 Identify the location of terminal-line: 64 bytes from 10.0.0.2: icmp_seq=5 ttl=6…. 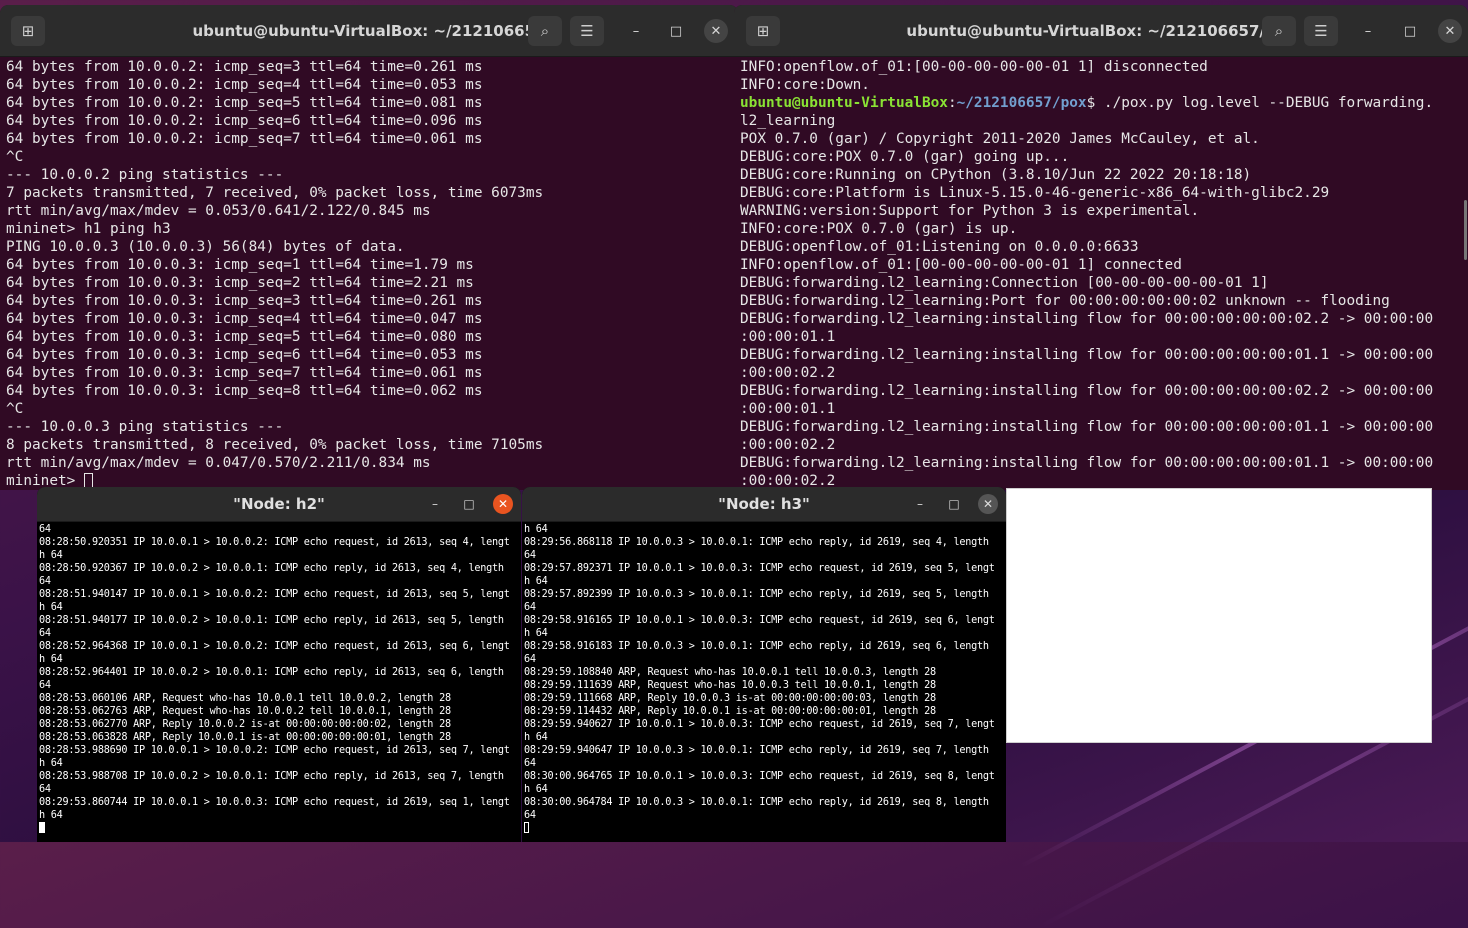
(244, 103).